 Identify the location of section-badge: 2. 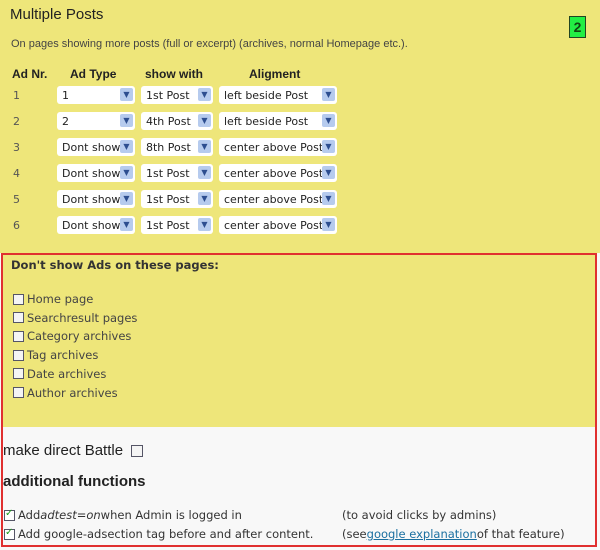
(577, 27).